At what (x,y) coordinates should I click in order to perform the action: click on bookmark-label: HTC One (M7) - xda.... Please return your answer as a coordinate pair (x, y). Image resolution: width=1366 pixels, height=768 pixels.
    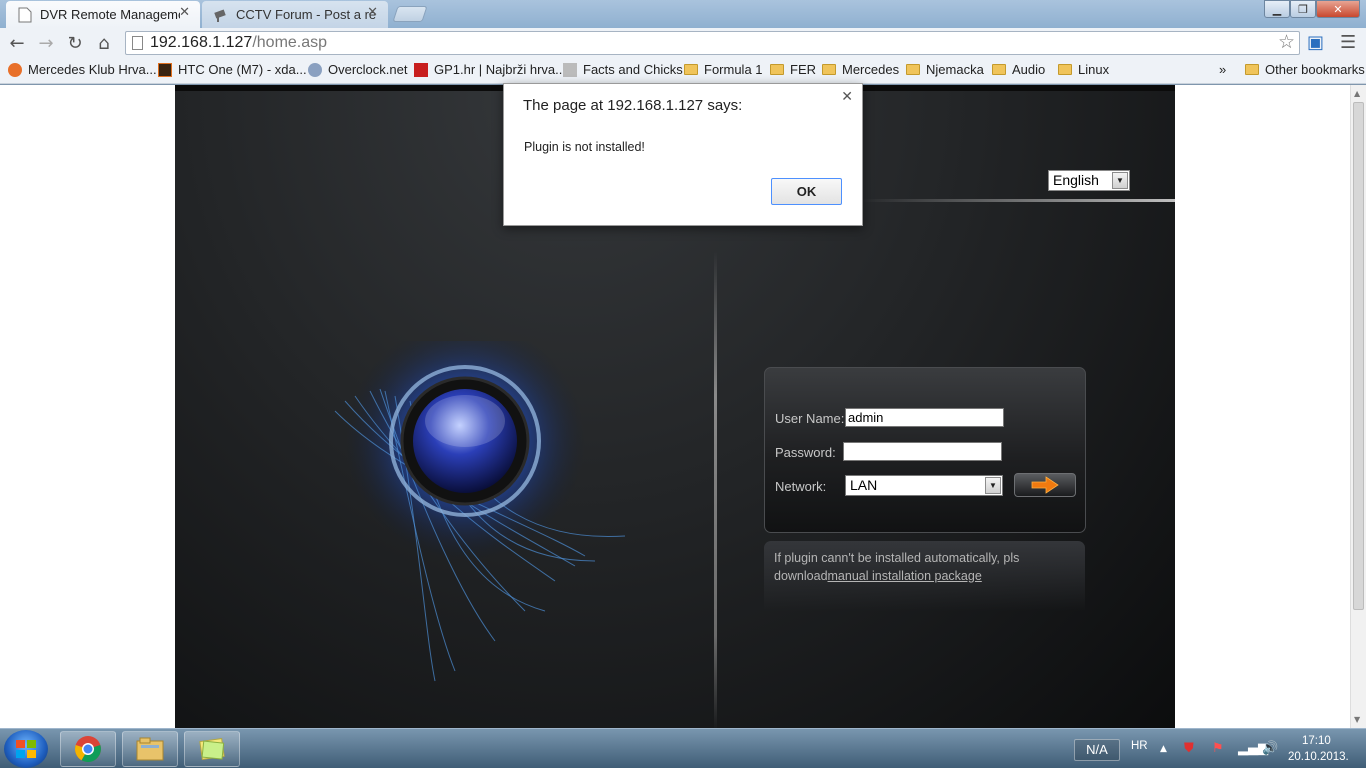
    Looking at the image, I should click on (242, 69).